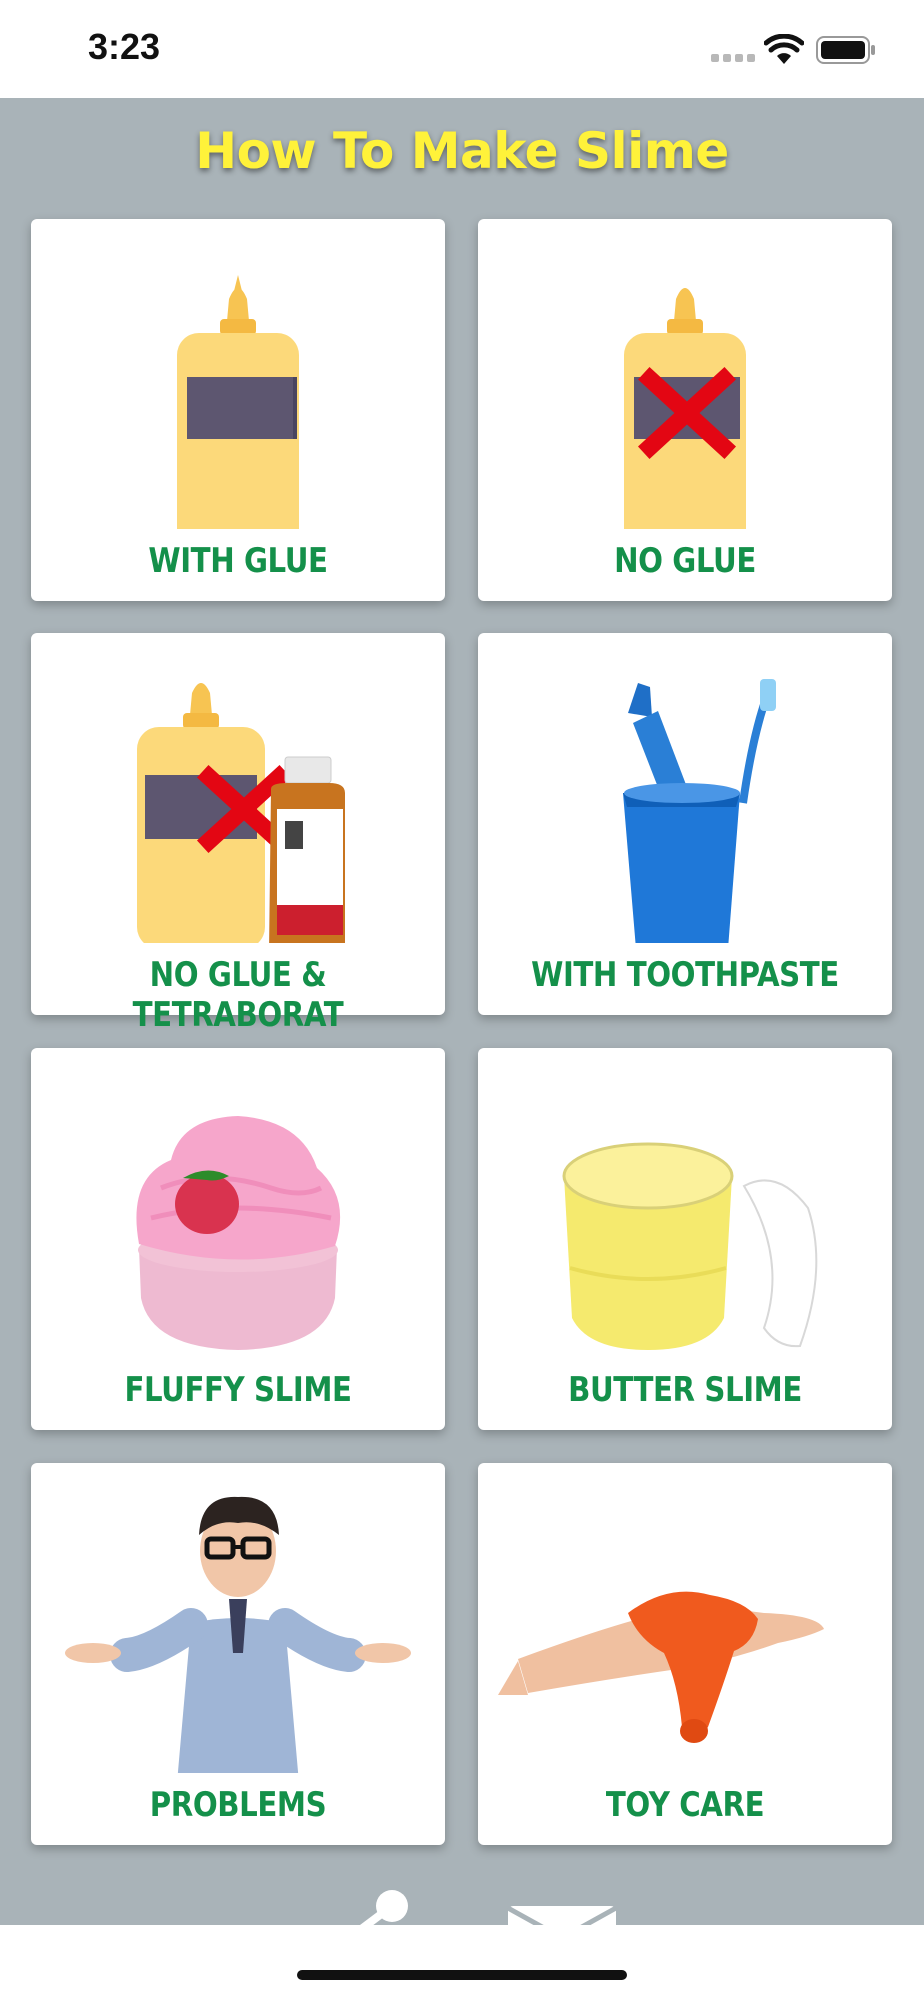 This screenshot has width=924, height=2000. What do you see at coordinates (238, 1390) in the screenshot?
I see `card-label: FLUFFY SLIME` at bounding box center [238, 1390].